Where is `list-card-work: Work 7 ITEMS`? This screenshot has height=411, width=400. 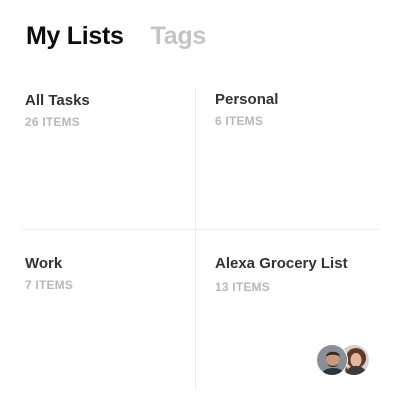
list-card-work: Work 7 ITEMS is located at coordinates (105, 320).